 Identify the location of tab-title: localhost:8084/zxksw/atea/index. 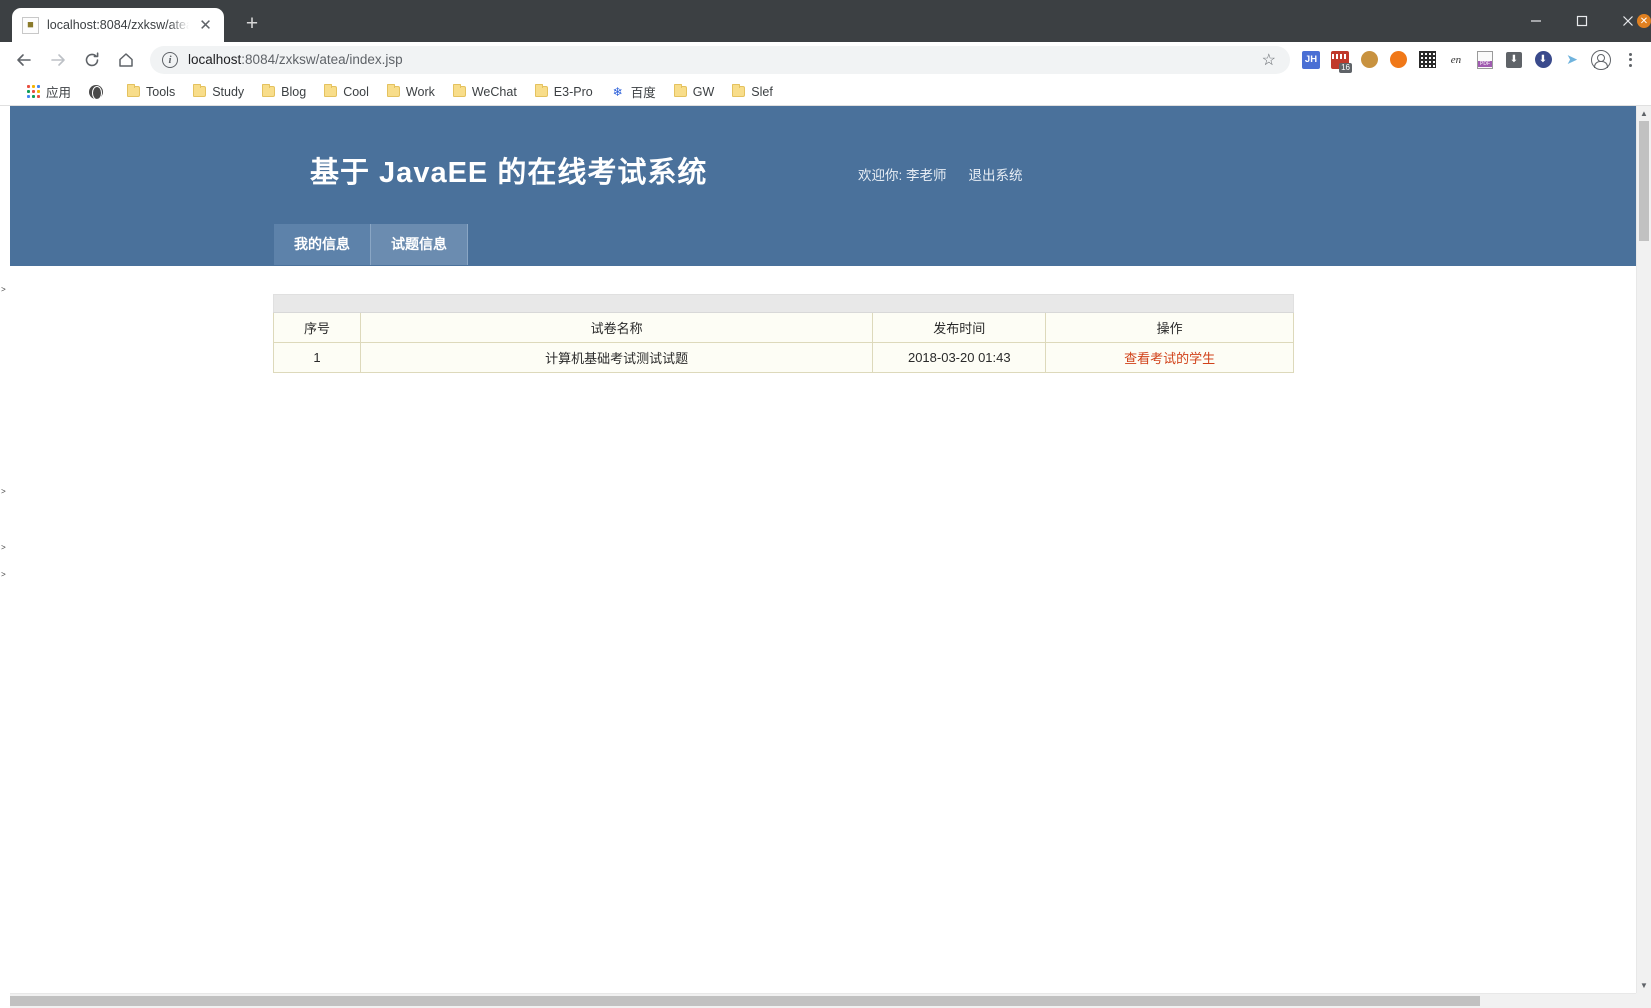
(118, 25).